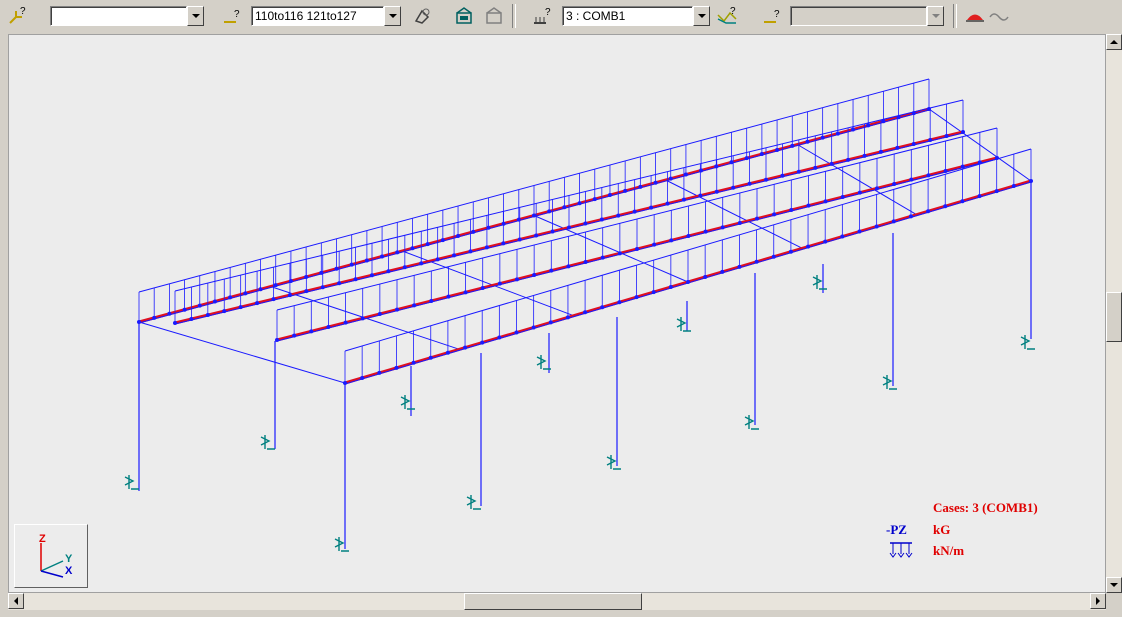 This screenshot has width=1122, height=617. Describe the element at coordinates (1114, 317) in the screenshot. I see `vertical-scroll-thumb` at that location.